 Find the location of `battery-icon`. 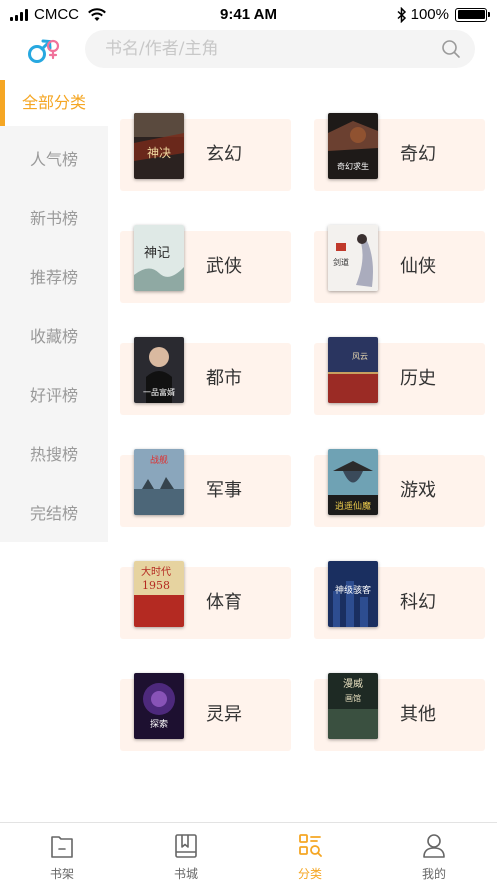

battery-icon is located at coordinates (472, 14).